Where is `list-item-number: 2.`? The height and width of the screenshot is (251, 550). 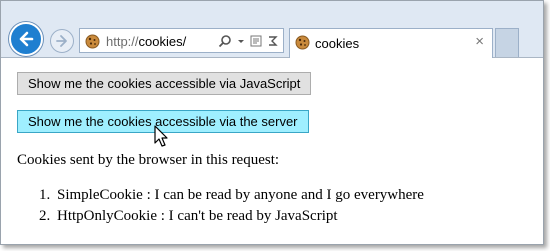
list-item-number: 2. is located at coordinates (45, 216).